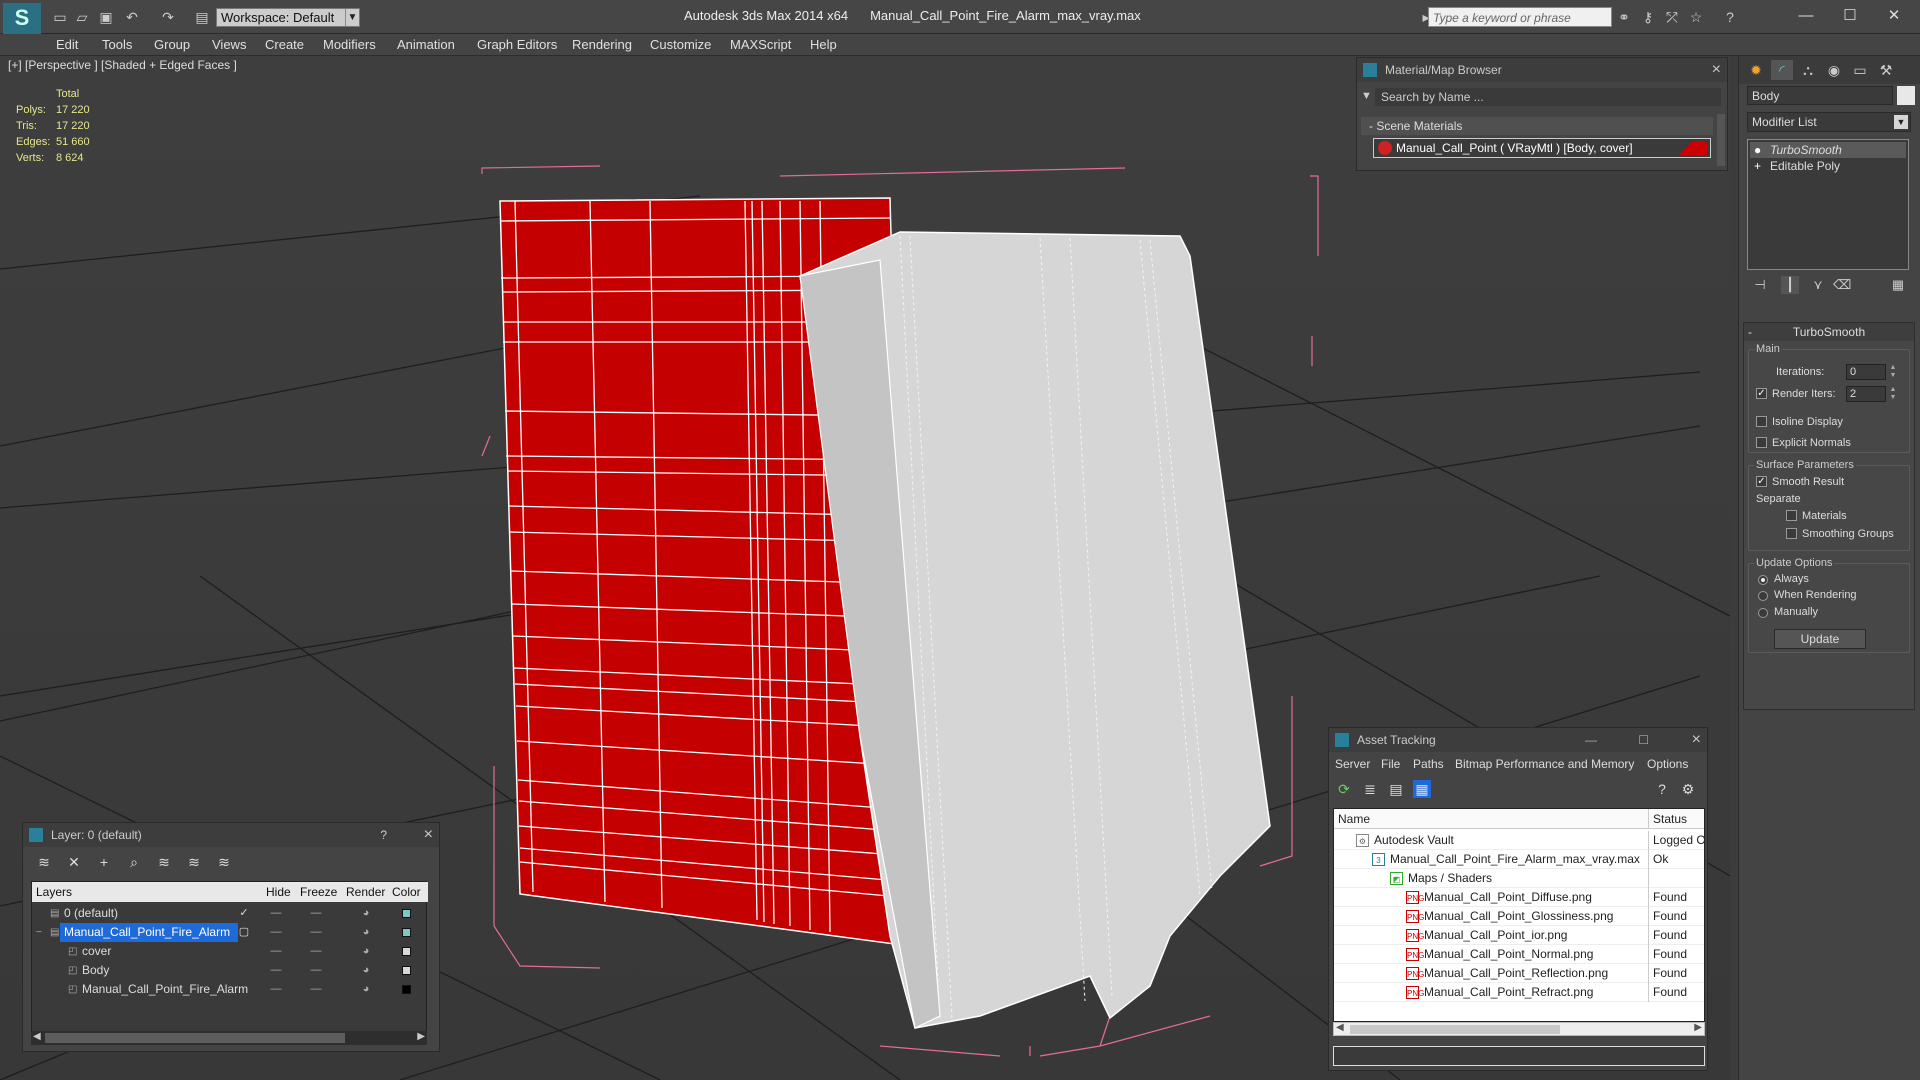 Image resolution: width=1920 pixels, height=1080 pixels. Describe the element at coordinates (1688, 789) in the screenshot. I see `settings-icon: ⚙` at that location.